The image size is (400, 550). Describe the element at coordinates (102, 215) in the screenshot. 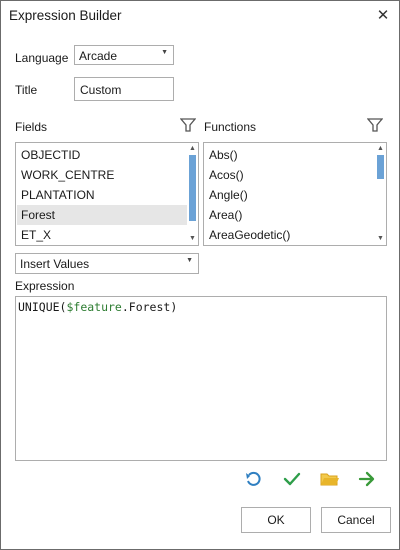

I see `list-item: Forest` at that location.